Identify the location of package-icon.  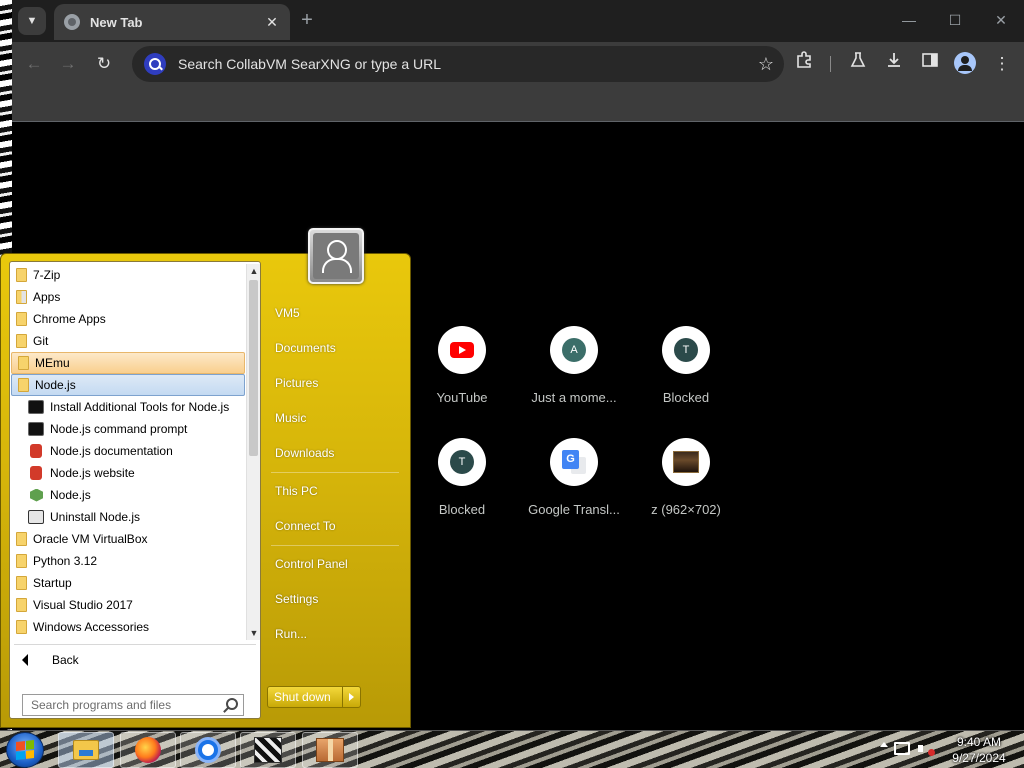
(330, 750).